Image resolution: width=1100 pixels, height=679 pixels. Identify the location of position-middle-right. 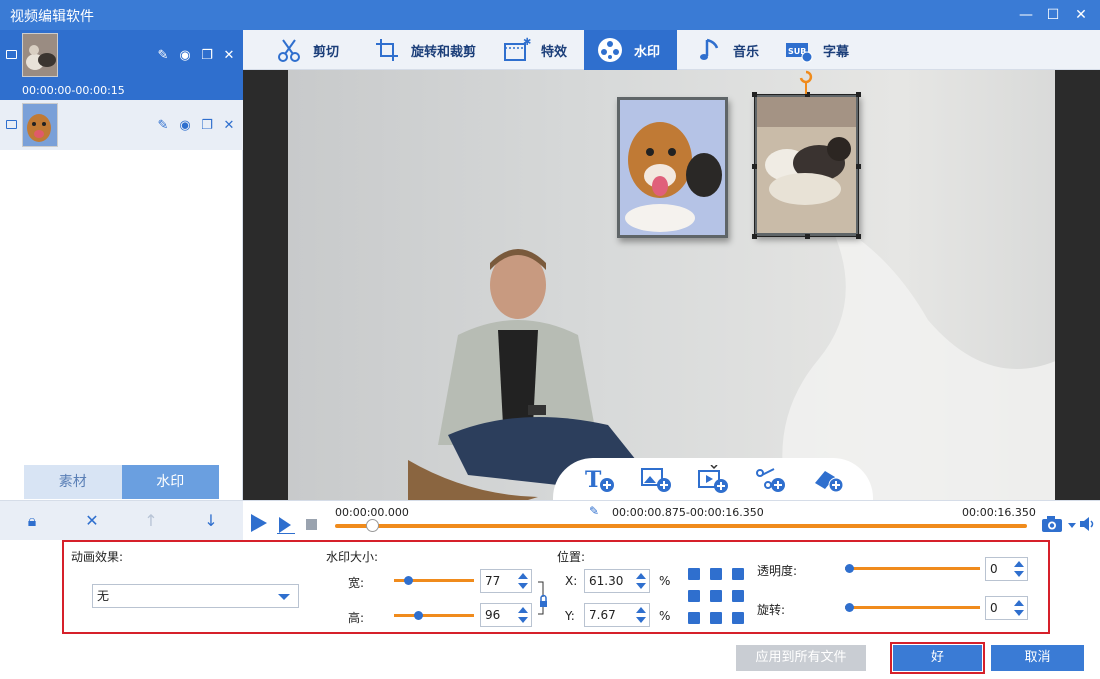
(738, 596).